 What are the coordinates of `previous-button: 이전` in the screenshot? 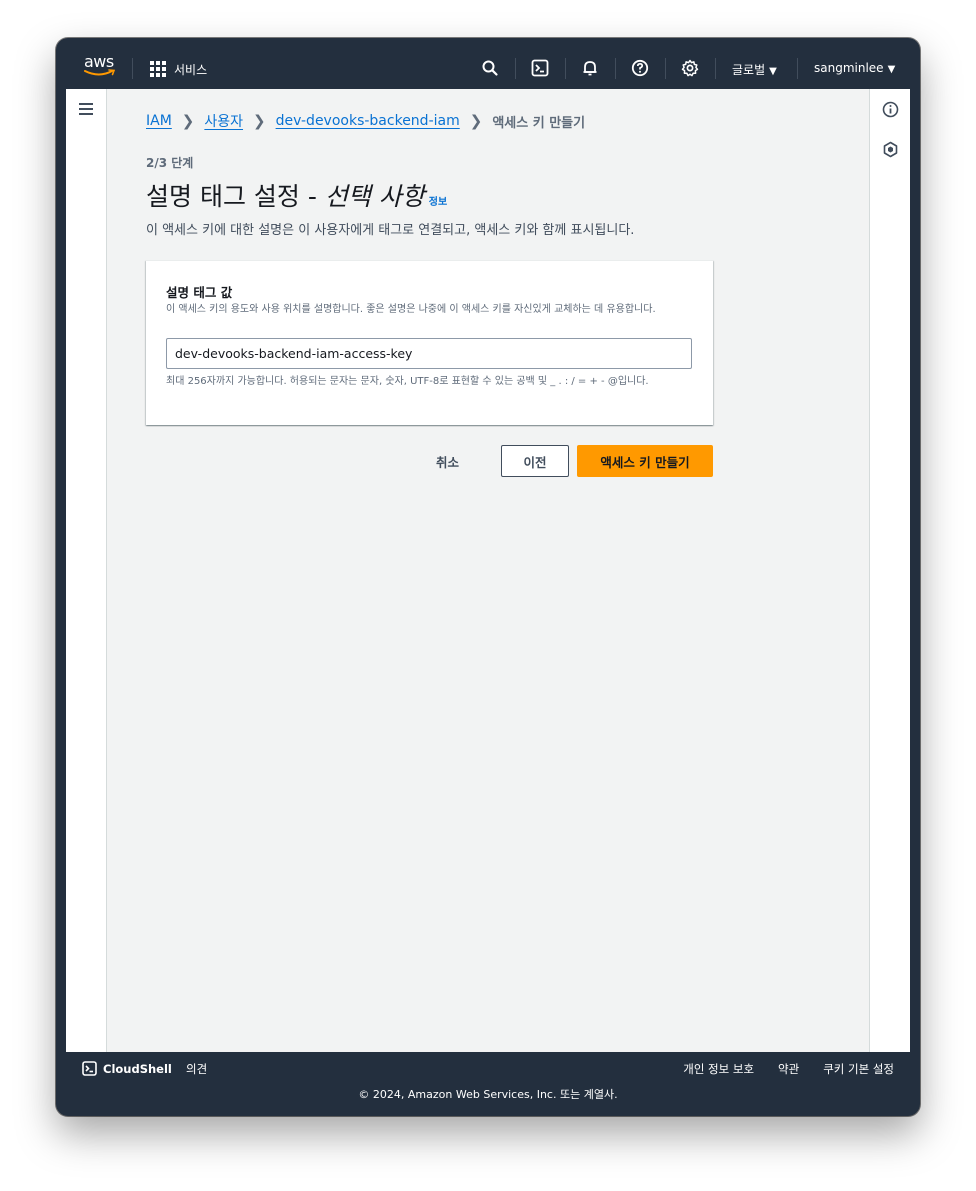 It's located at (535, 461).